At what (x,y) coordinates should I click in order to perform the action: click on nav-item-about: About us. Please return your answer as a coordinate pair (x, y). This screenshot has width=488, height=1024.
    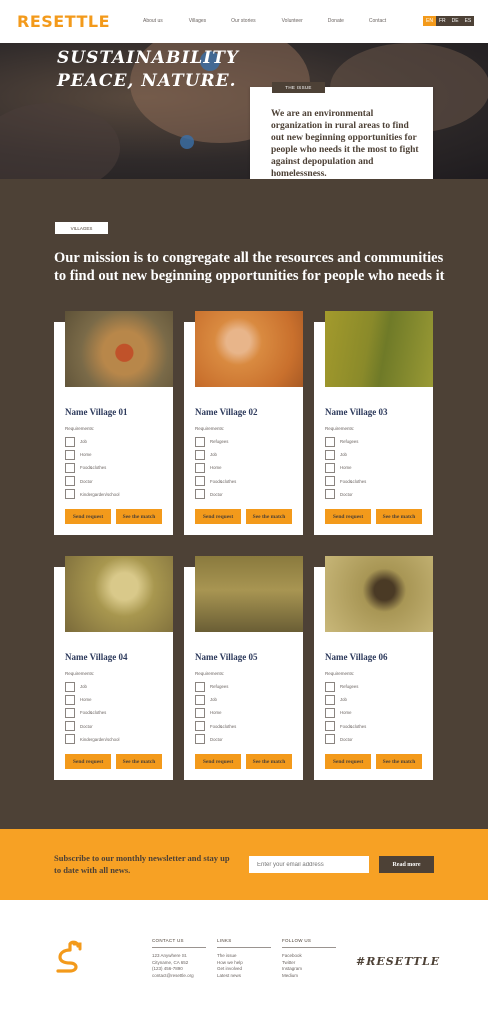
    Looking at the image, I should click on (153, 21).